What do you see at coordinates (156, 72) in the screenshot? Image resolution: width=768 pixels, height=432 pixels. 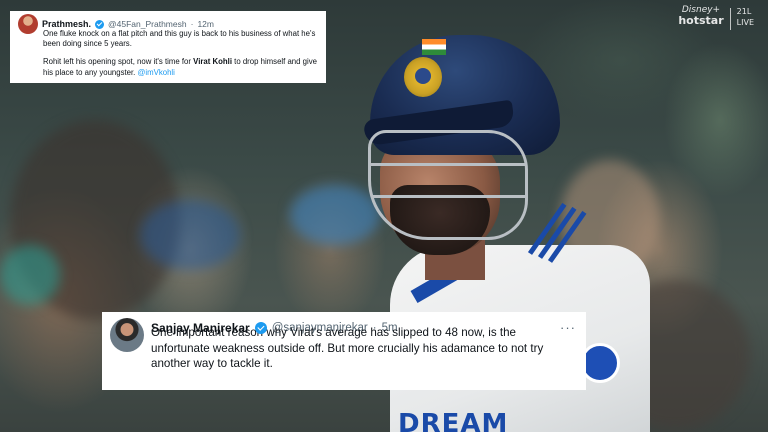 I see `mention-link: @imVkohli` at bounding box center [156, 72].